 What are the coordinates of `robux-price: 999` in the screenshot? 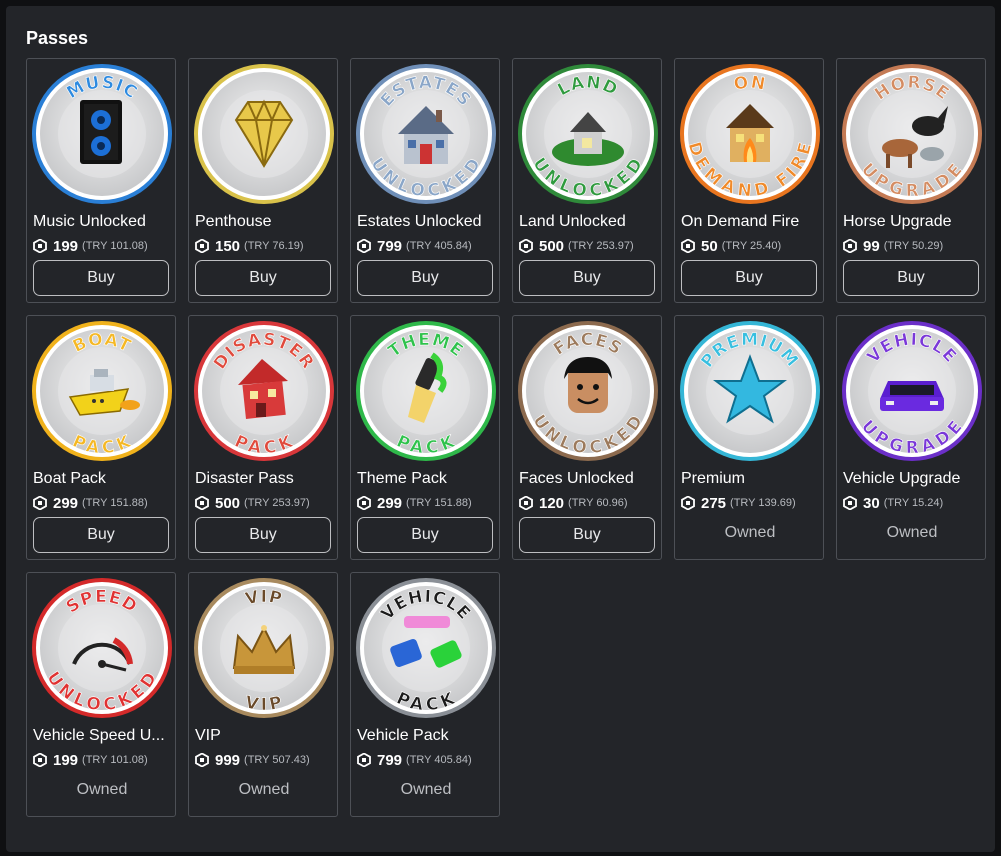 It's located at (228, 760).